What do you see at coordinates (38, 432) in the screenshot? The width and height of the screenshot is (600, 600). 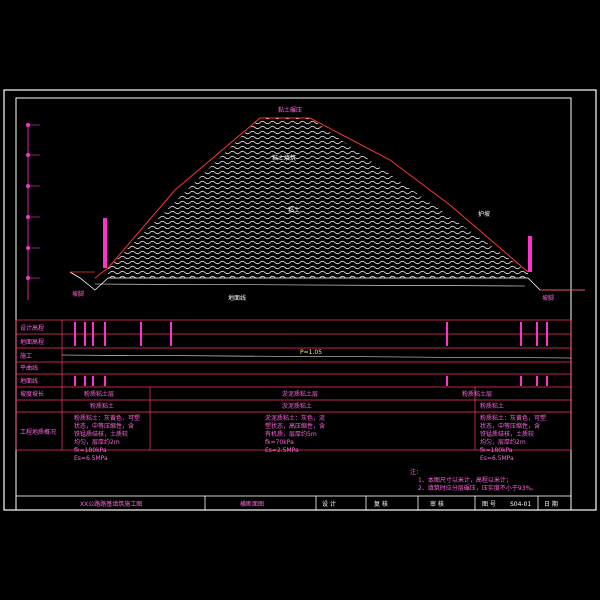 I see `row-label-6: 工程地质概况` at bounding box center [38, 432].